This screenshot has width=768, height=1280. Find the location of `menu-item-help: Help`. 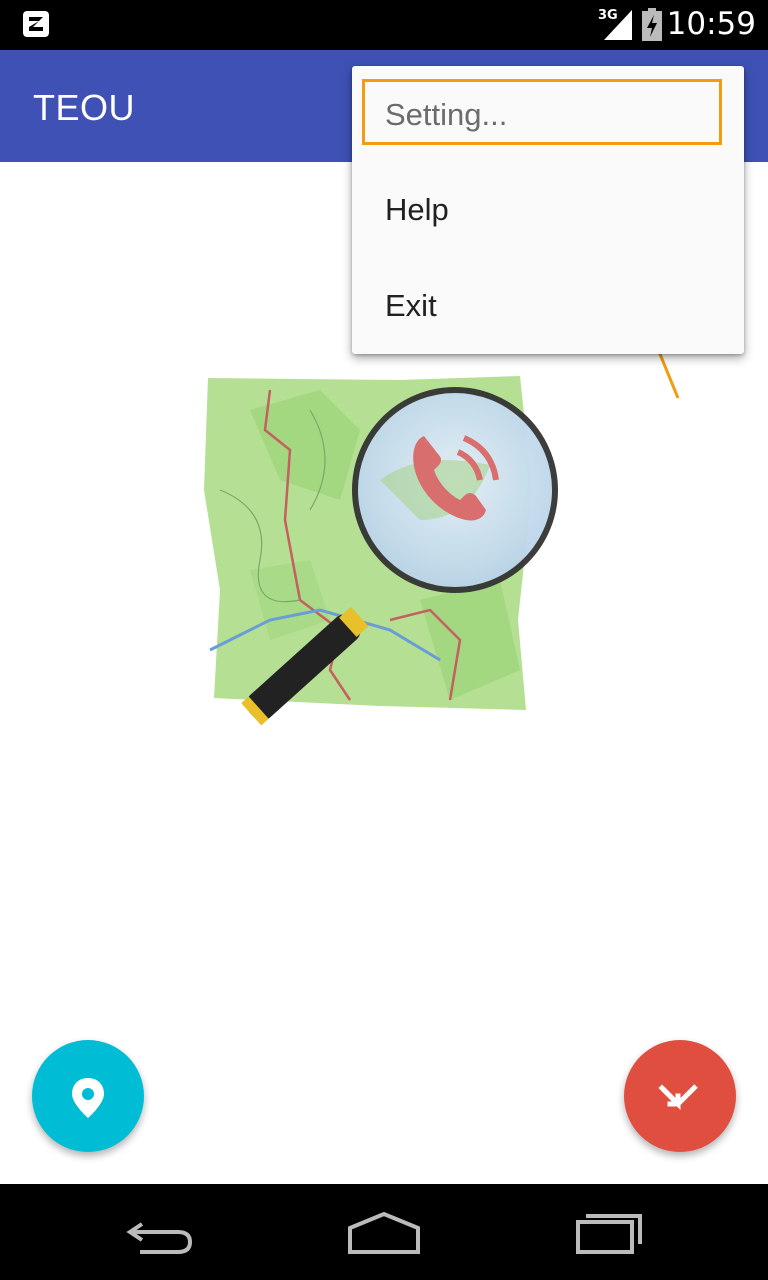

menu-item-help: Help is located at coordinates (548, 210).